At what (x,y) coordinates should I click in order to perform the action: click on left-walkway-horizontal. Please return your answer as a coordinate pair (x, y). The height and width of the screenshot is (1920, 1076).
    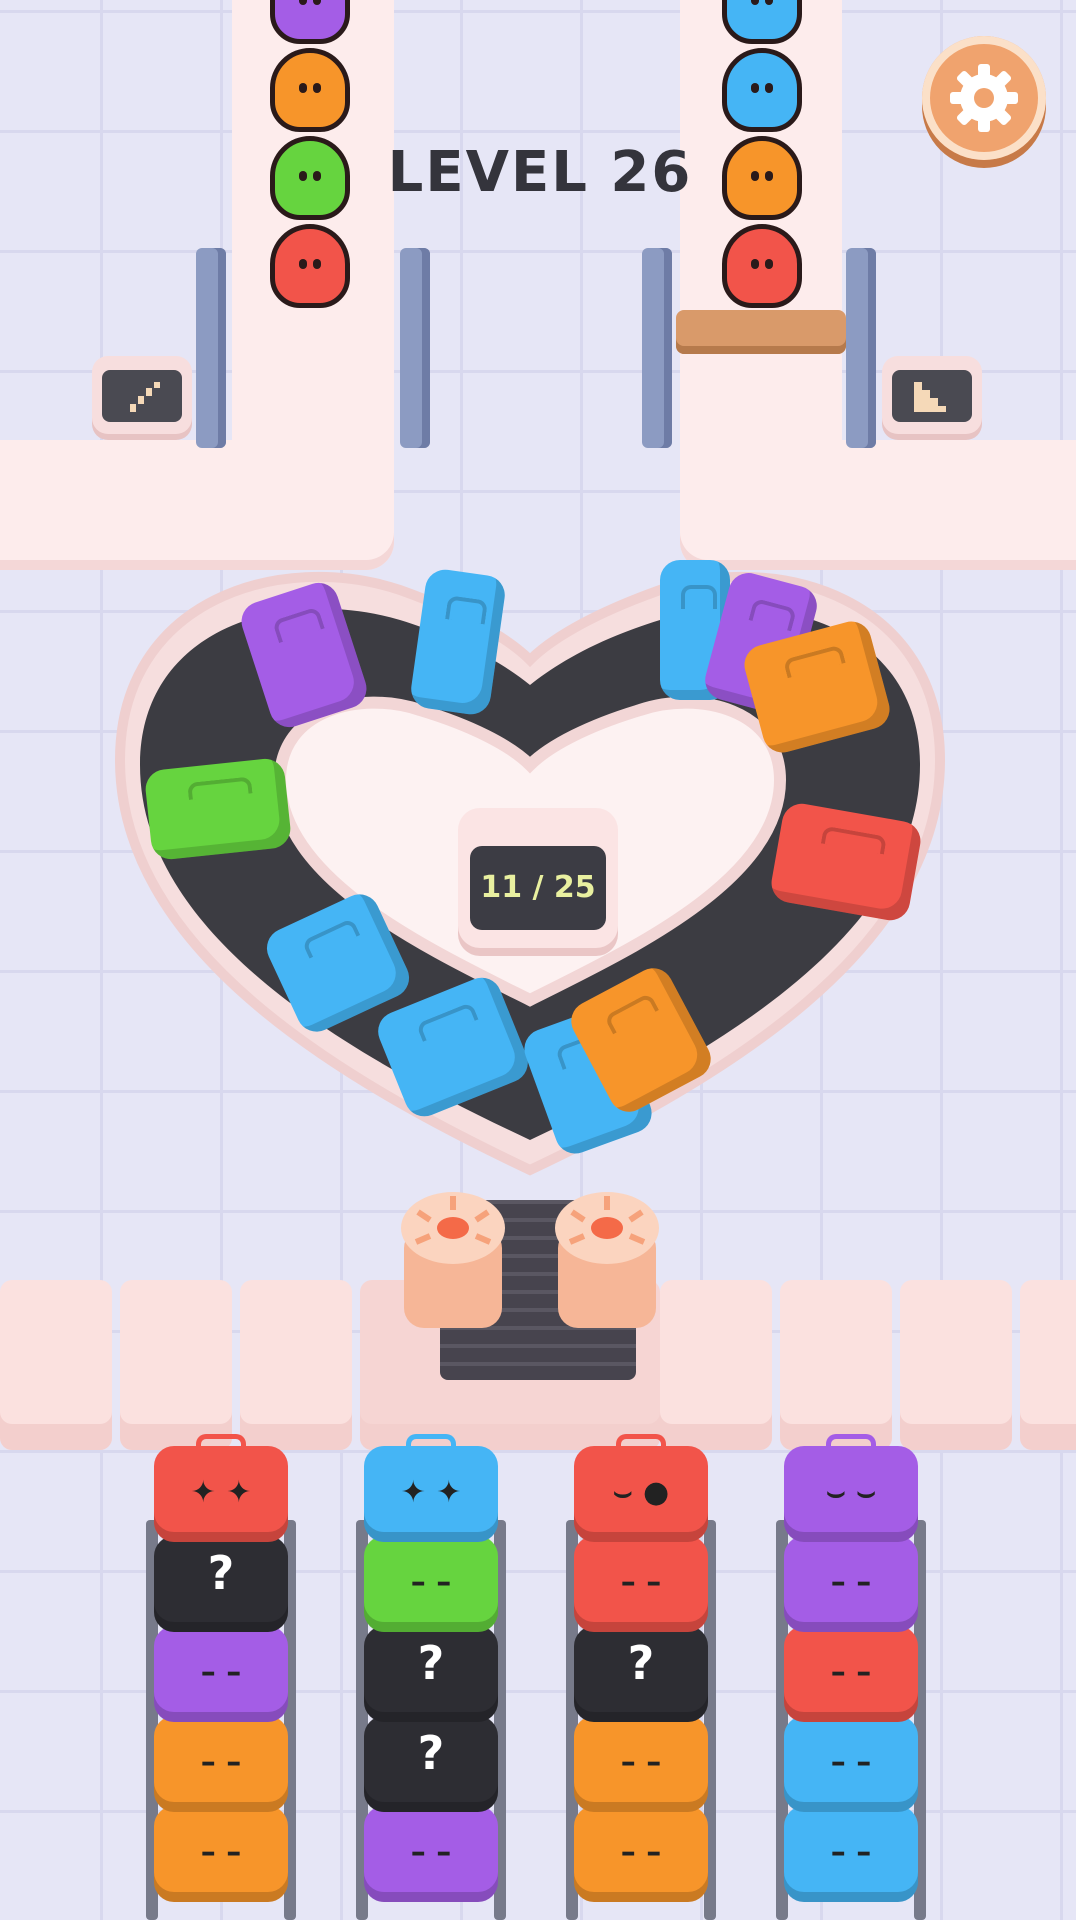
    Looking at the image, I should click on (197, 505).